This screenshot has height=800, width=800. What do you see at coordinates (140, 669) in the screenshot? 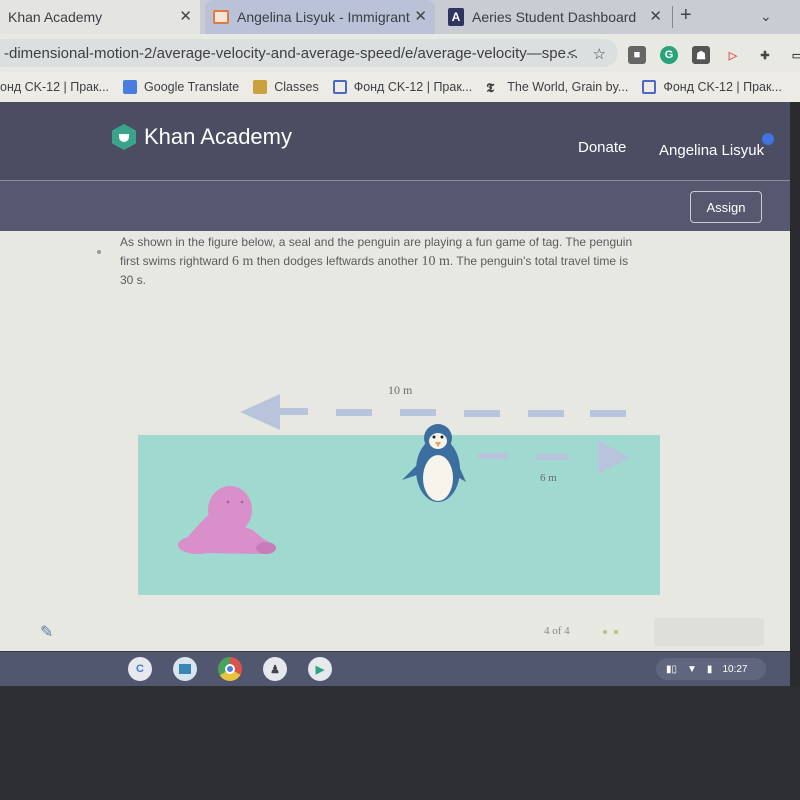
I see `app-classroom-icon: C` at bounding box center [140, 669].